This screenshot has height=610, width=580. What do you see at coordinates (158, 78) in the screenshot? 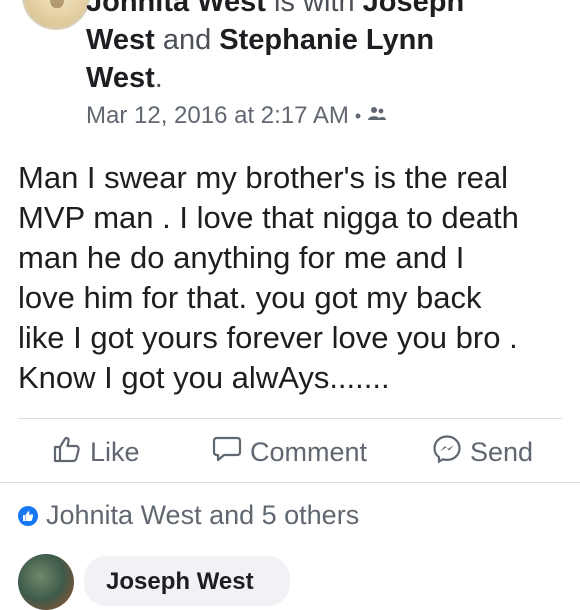
I see `period: .` at bounding box center [158, 78].